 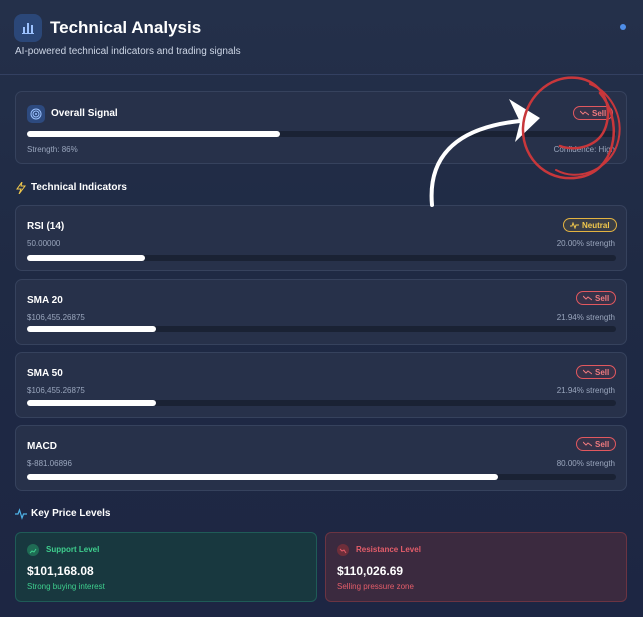 What do you see at coordinates (585, 463) in the screenshot?
I see `indicator-strength: 80.00% strength` at bounding box center [585, 463].